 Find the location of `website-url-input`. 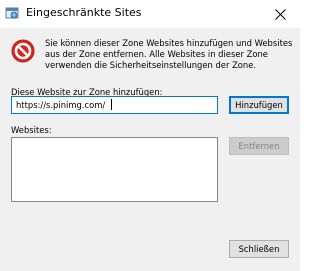

website-url-input is located at coordinates (114, 105).